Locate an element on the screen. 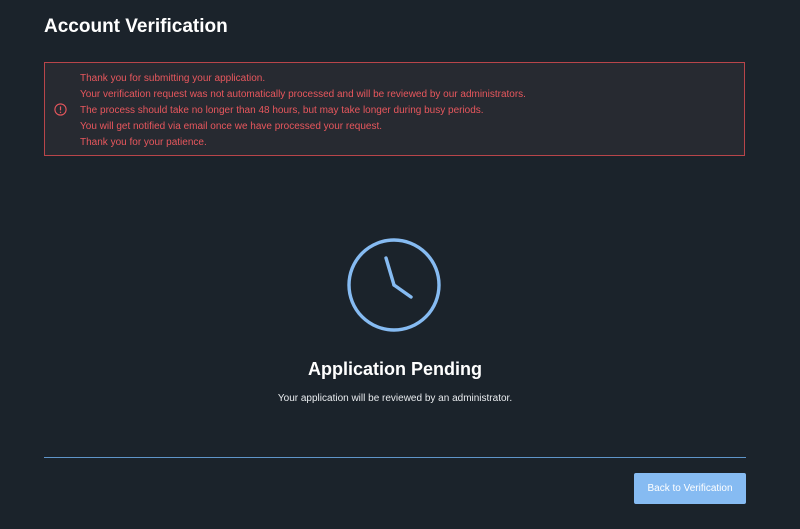  back-to-verification-button: Back to Verification is located at coordinates (690, 488).